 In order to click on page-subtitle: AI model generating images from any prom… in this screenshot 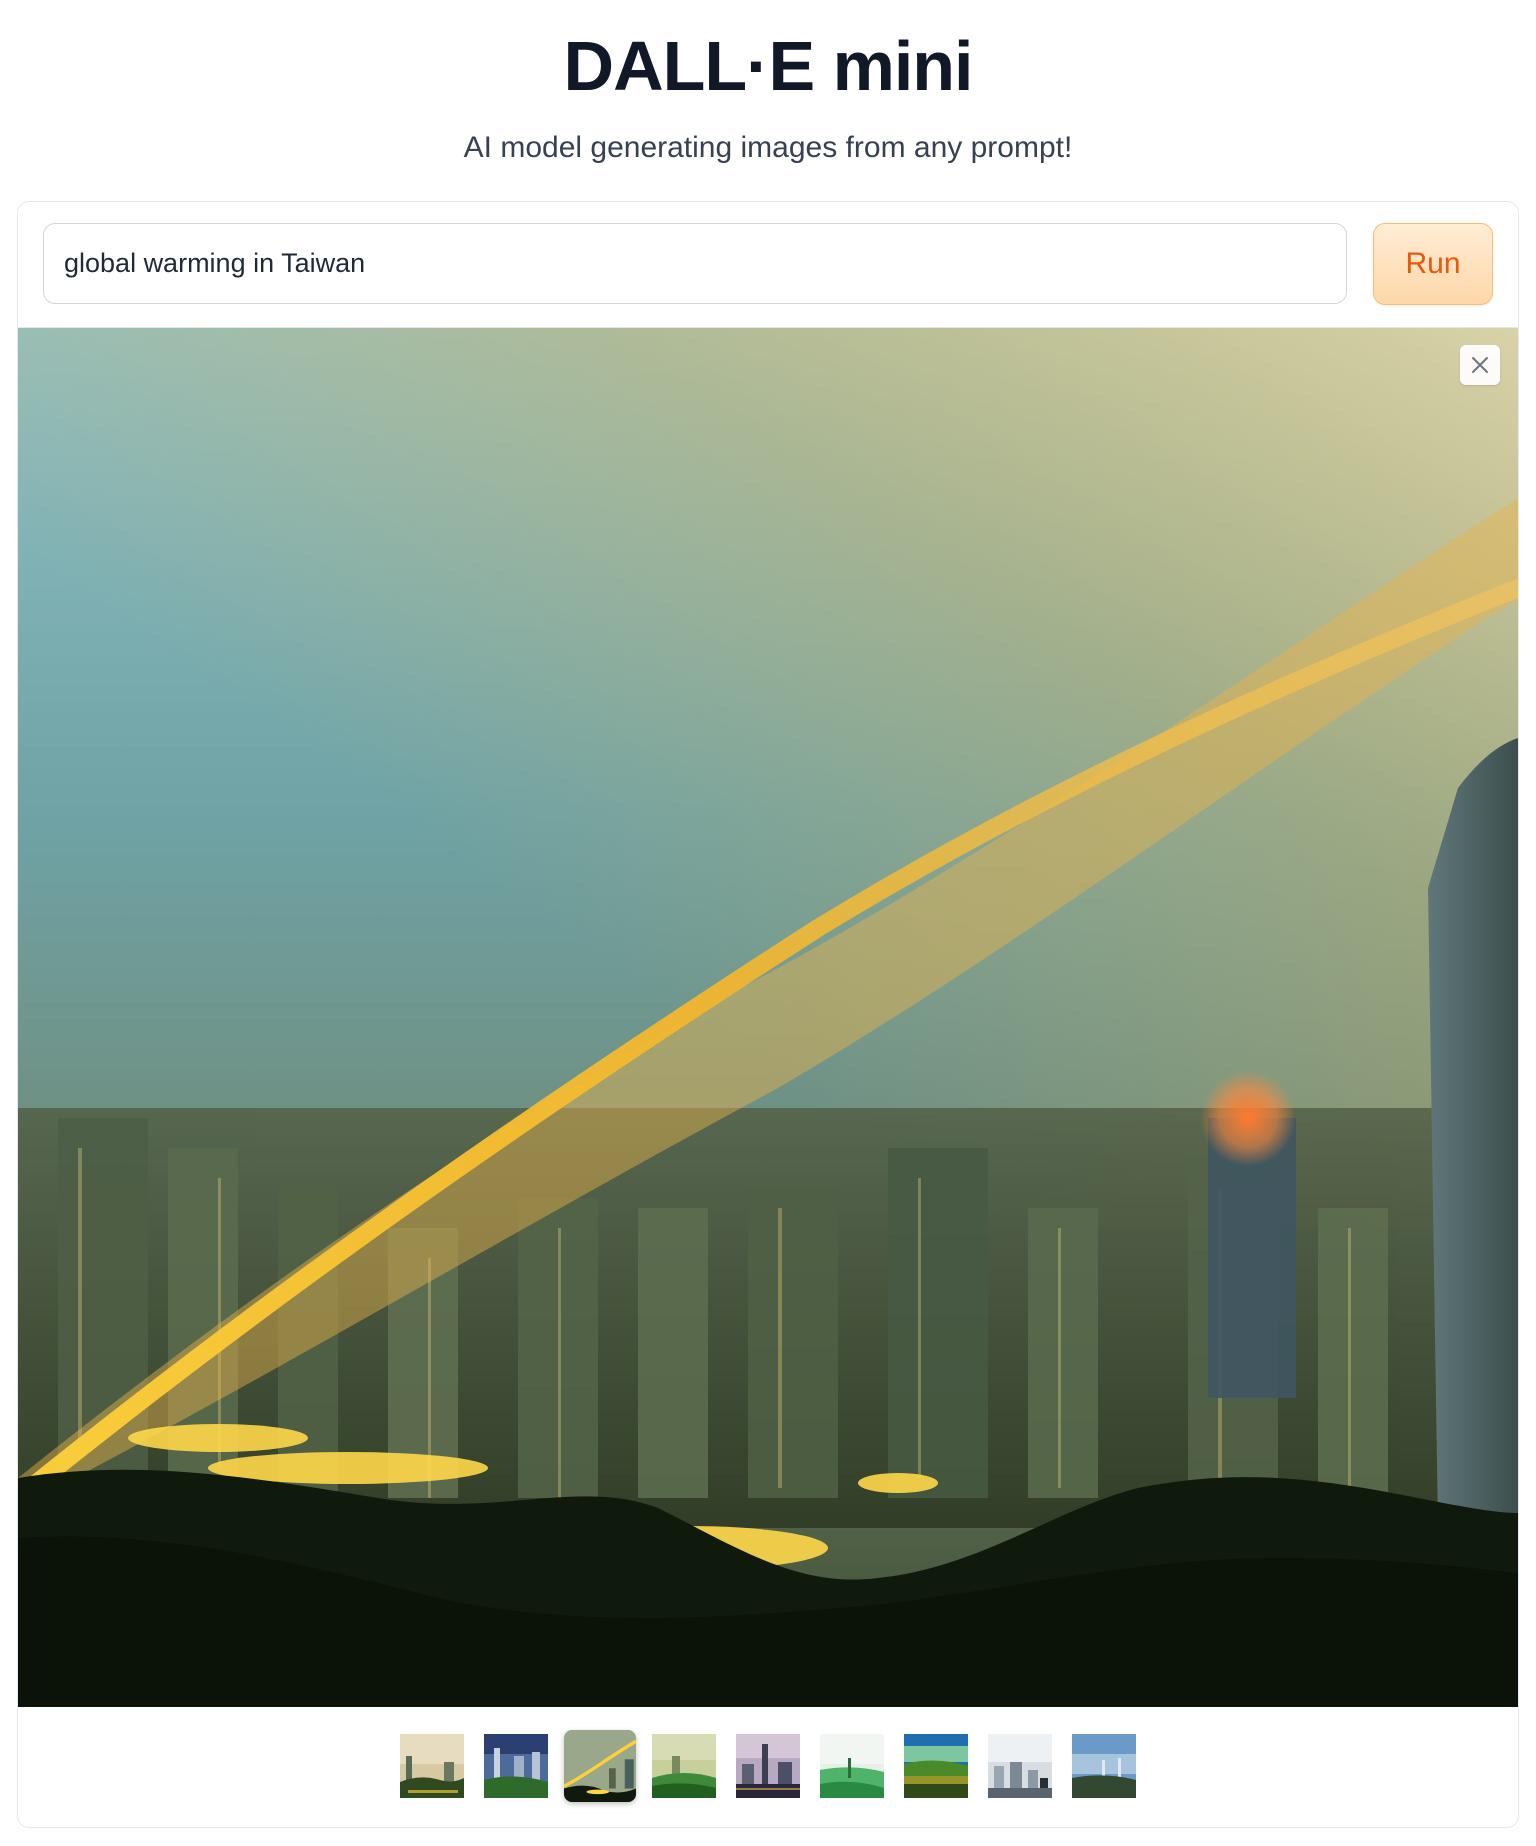, I will do `click(768, 147)`.